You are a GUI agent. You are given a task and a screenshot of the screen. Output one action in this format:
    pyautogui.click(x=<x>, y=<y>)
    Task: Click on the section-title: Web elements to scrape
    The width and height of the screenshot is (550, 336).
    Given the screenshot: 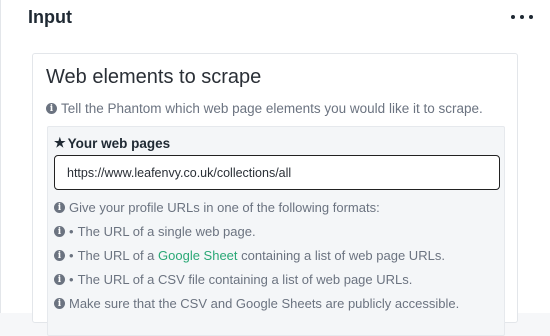 What is the action you would take?
    pyautogui.click(x=154, y=77)
    